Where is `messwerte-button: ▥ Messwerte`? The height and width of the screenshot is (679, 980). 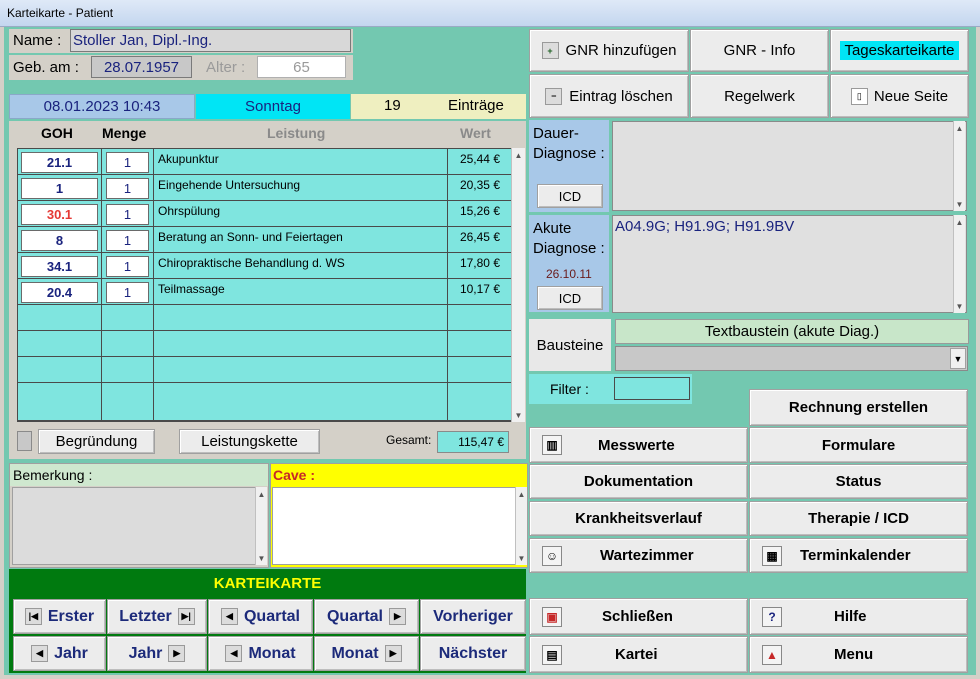
messwerte-button: ▥ Messwerte is located at coordinates (638, 445).